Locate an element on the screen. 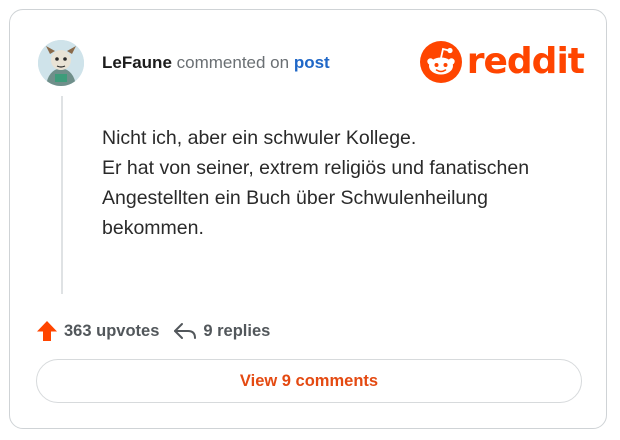 Image resolution: width=620 pixels, height=440 pixels. reddit-snoo-icon is located at coordinates (440, 62).